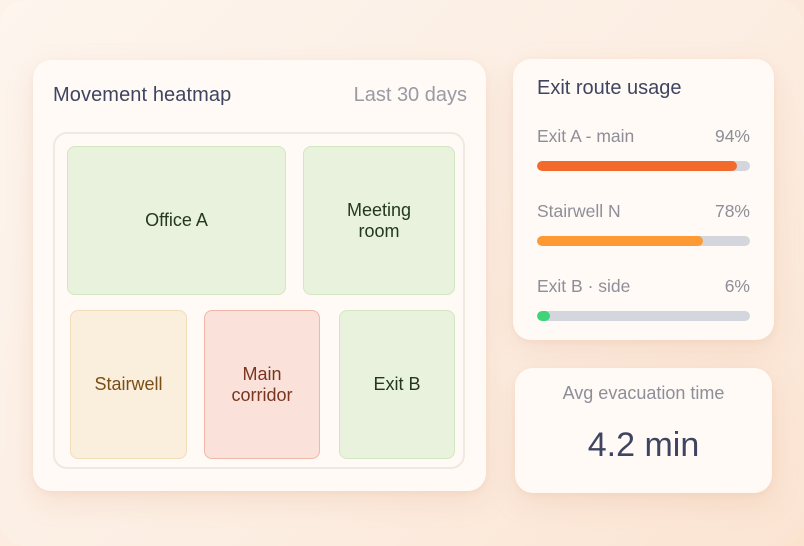  I want to click on route-label: Exit B · side, so click(584, 286).